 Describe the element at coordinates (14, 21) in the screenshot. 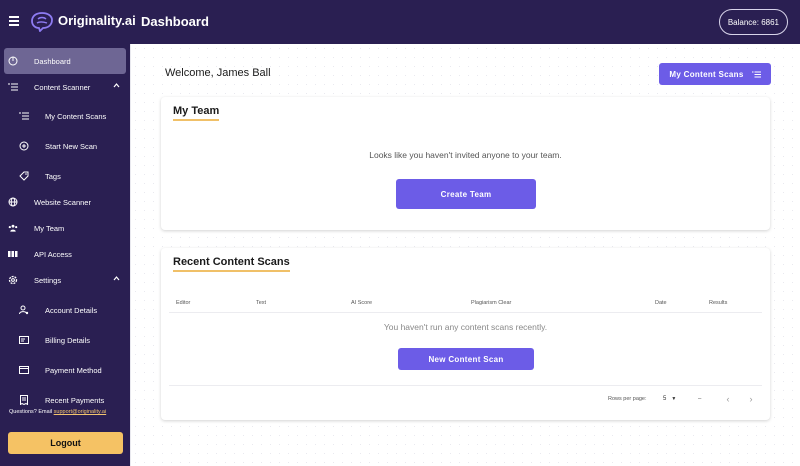

I see `menu-icon` at that location.